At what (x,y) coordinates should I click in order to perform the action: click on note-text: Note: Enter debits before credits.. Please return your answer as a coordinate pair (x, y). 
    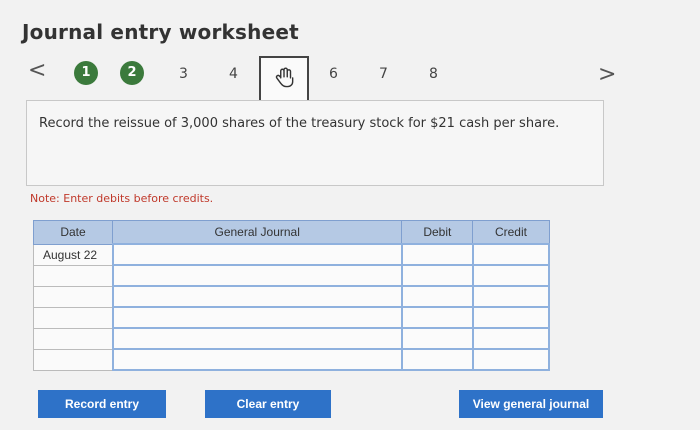
    Looking at the image, I should click on (122, 198).